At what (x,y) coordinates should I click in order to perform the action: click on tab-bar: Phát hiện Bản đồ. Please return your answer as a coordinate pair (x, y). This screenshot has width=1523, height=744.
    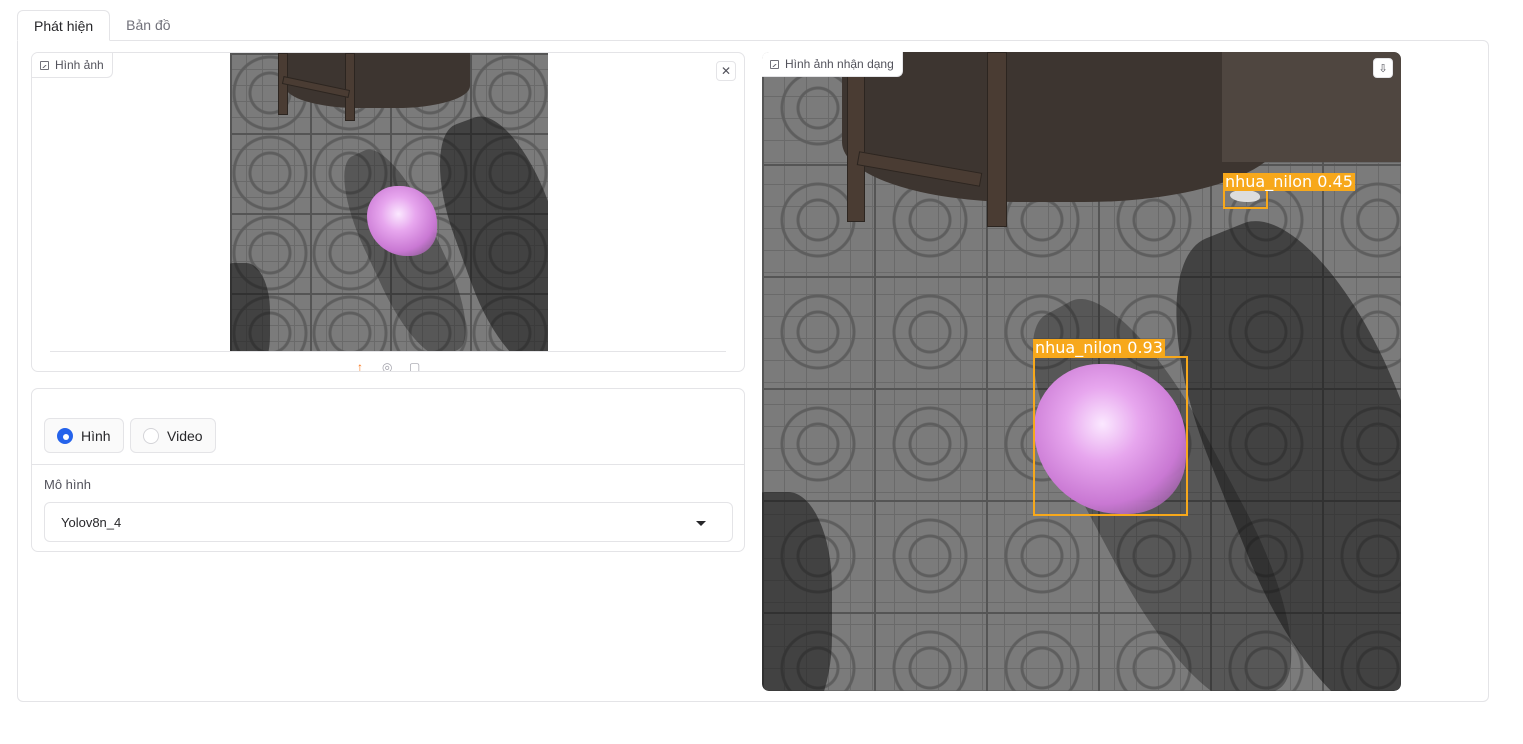
    Looking at the image, I should click on (102, 25).